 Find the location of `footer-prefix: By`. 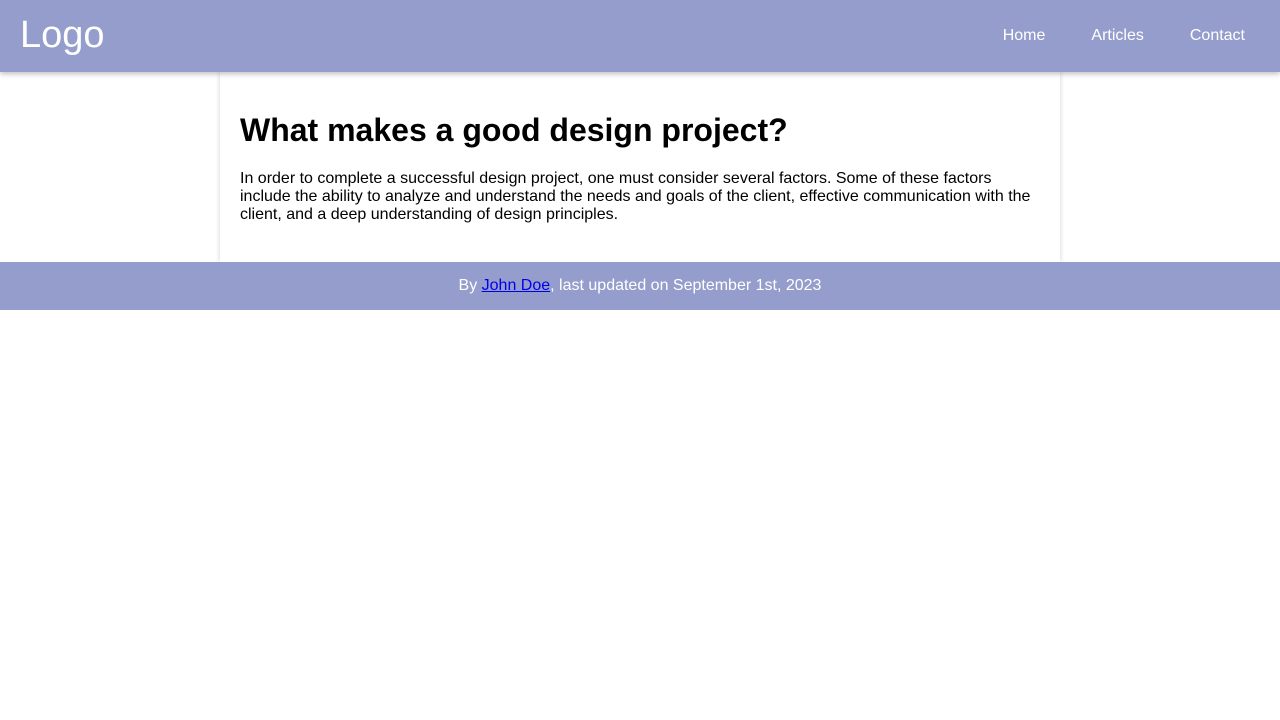

footer-prefix: By is located at coordinates (470, 285).